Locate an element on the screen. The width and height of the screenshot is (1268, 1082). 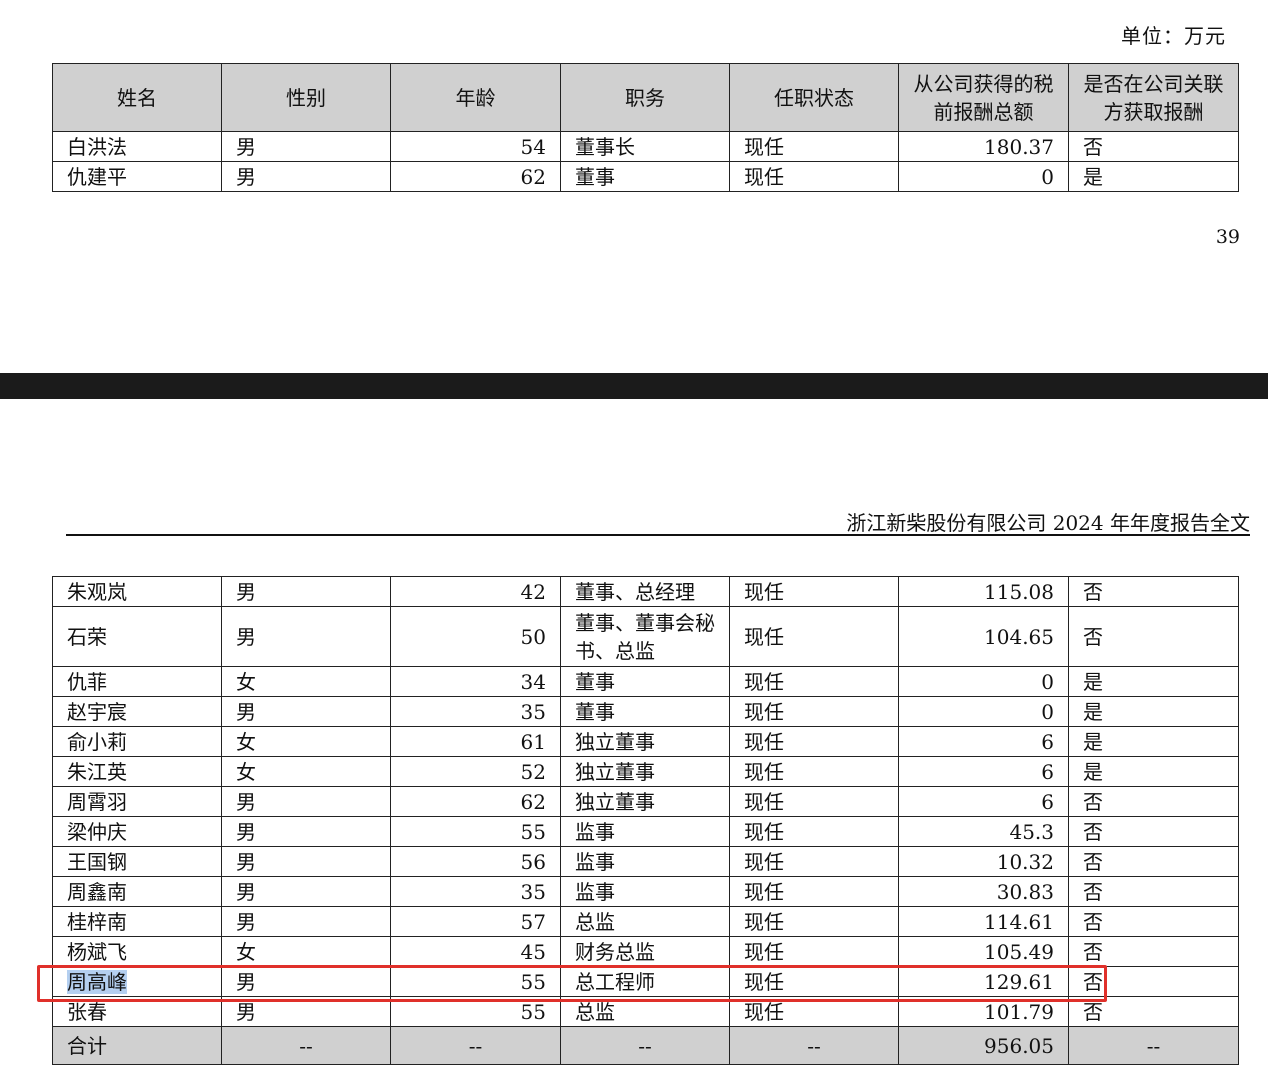
cell-position: 董事长 is located at coordinates (645, 146).